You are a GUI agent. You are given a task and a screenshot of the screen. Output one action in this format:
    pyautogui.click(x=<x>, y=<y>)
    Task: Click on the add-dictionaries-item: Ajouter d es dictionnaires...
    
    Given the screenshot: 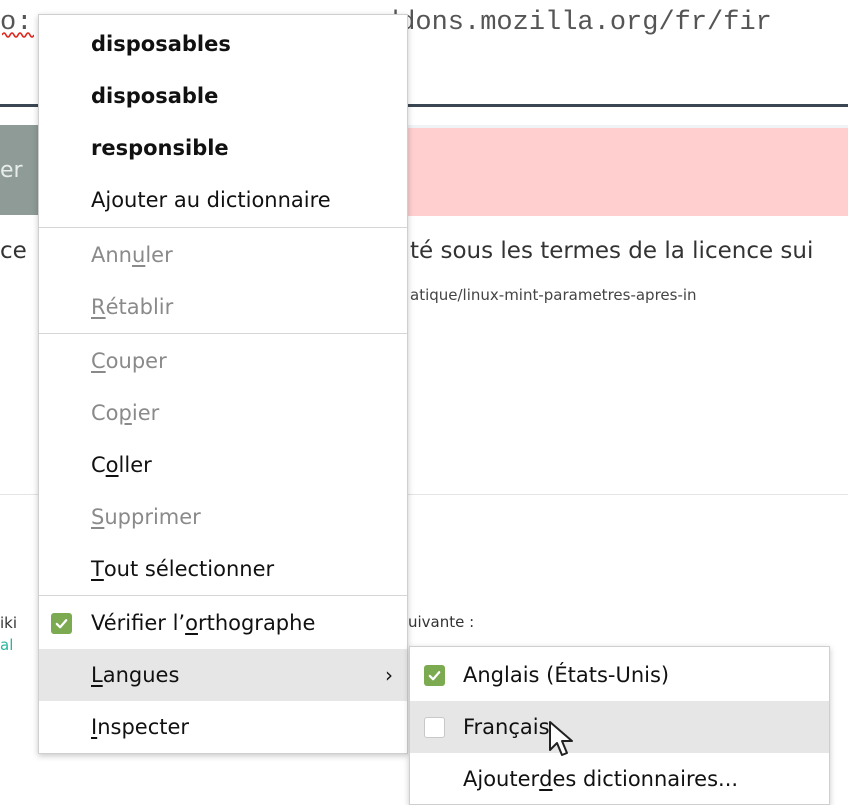 What is the action you would take?
    pyautogui.click(x=619, y=779)
    